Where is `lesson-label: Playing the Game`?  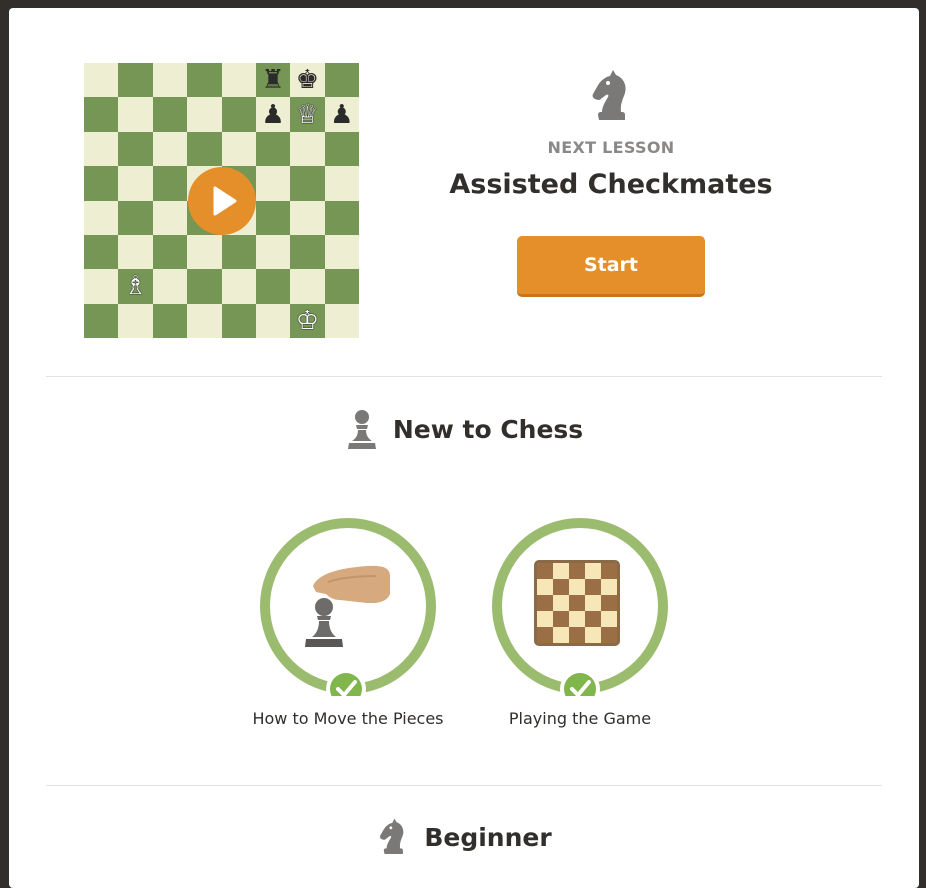
lesson-label: Playing the Game is located at coordinates (580, 718).